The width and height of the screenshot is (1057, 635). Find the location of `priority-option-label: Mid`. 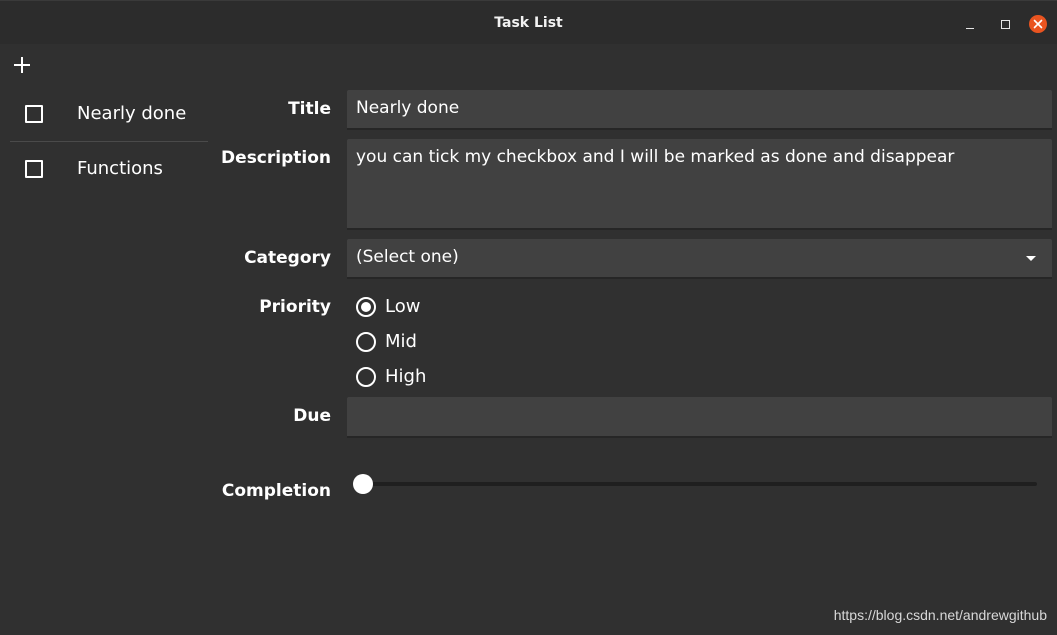

priority-option-label: Mid is located at coordinates (401, 341).